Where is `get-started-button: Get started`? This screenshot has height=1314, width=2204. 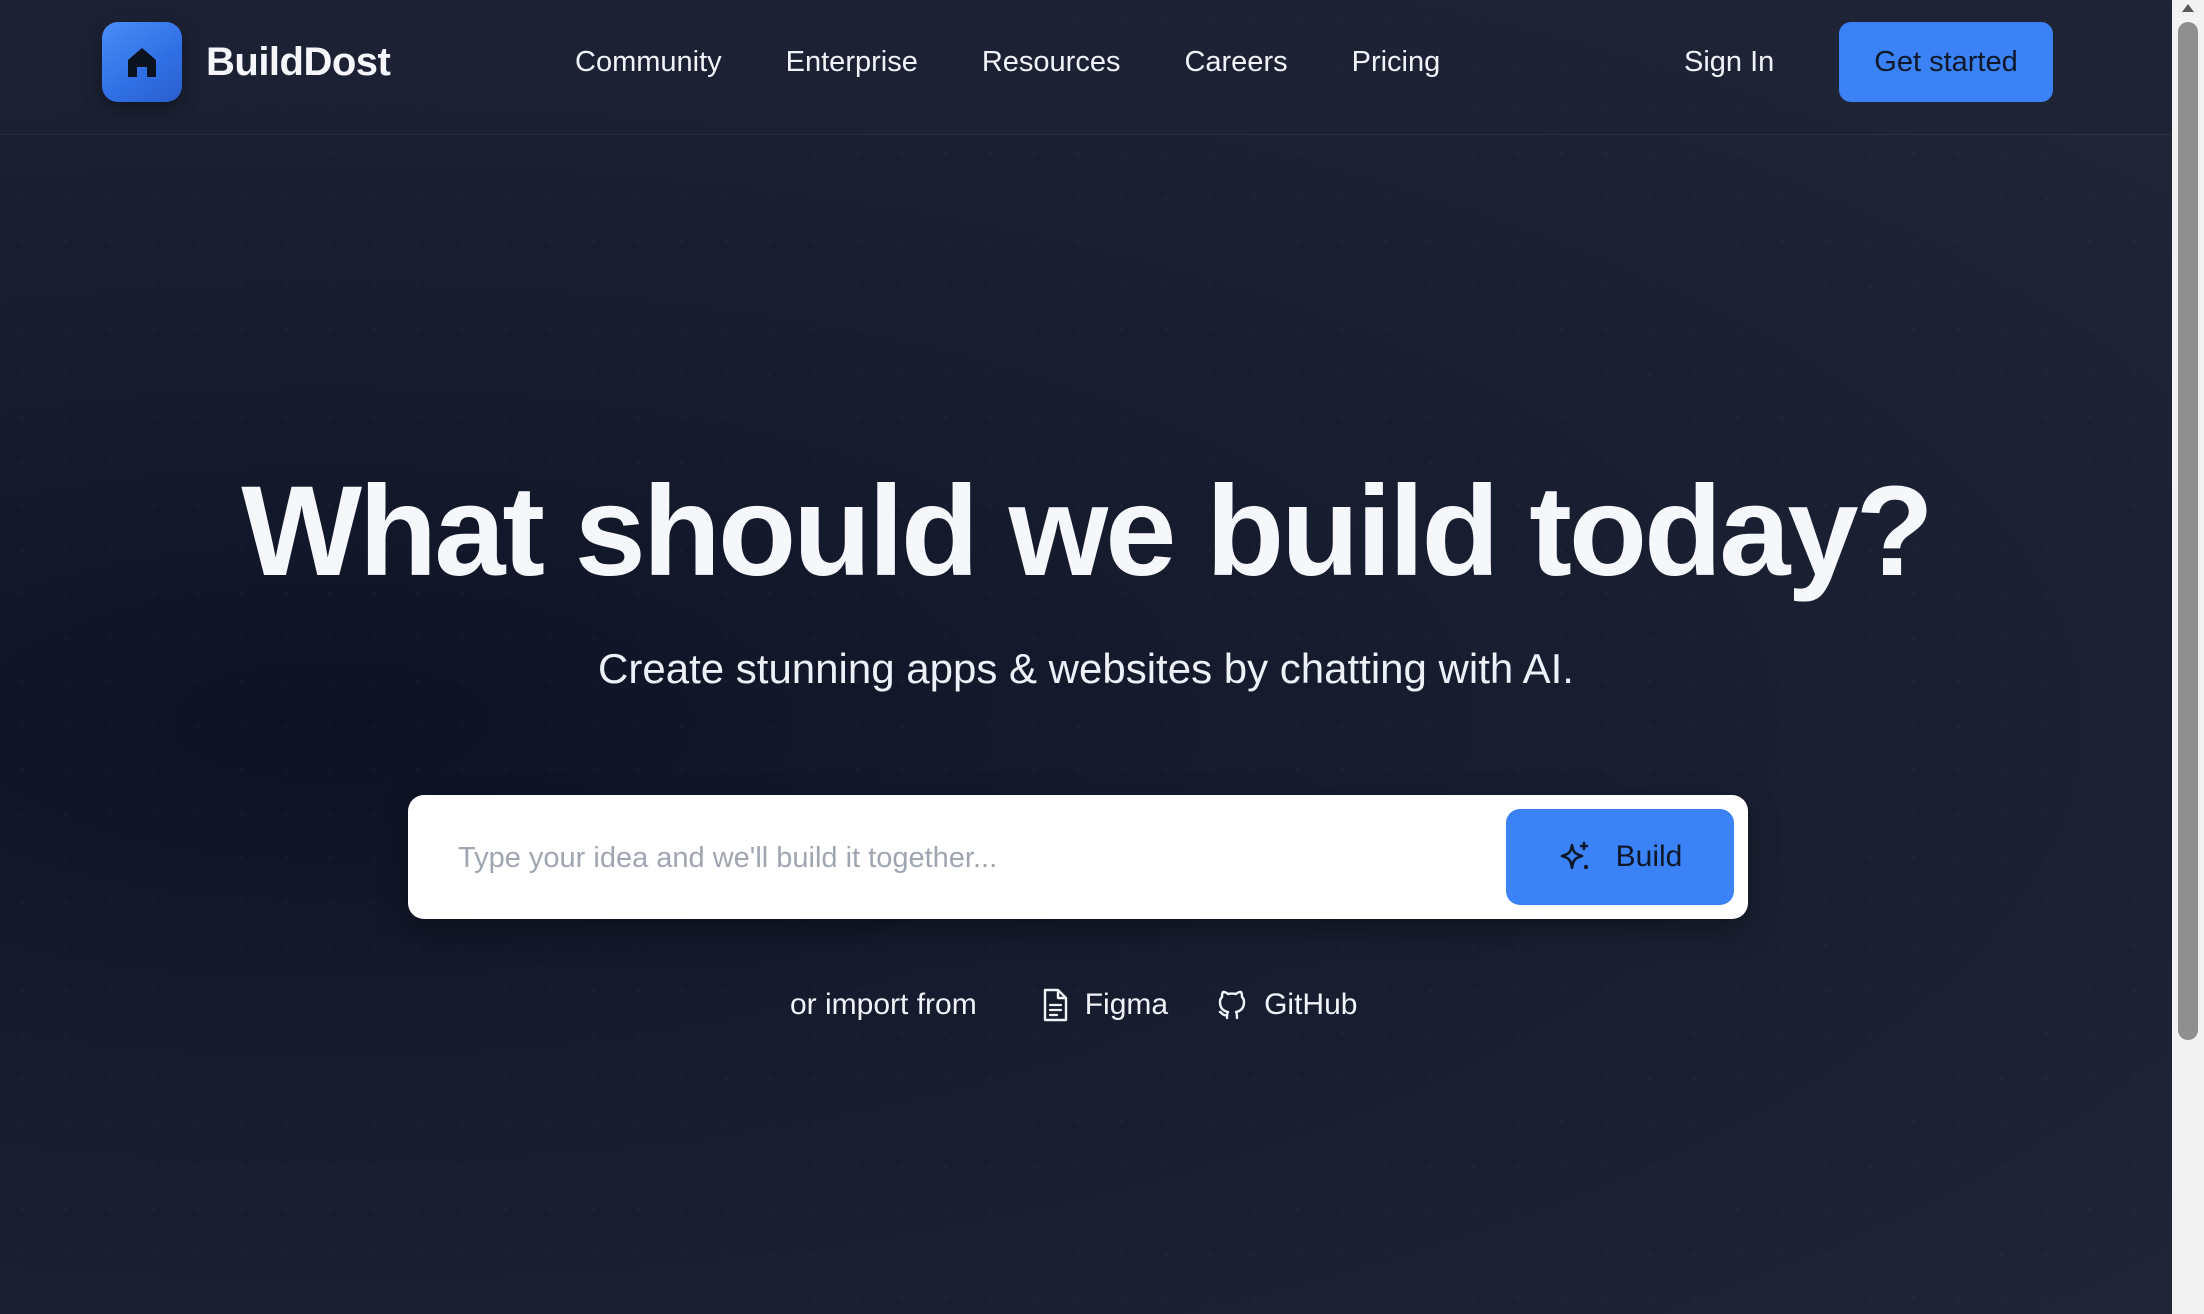 get-started-button: Get started is located at coordinates (1946, 62).